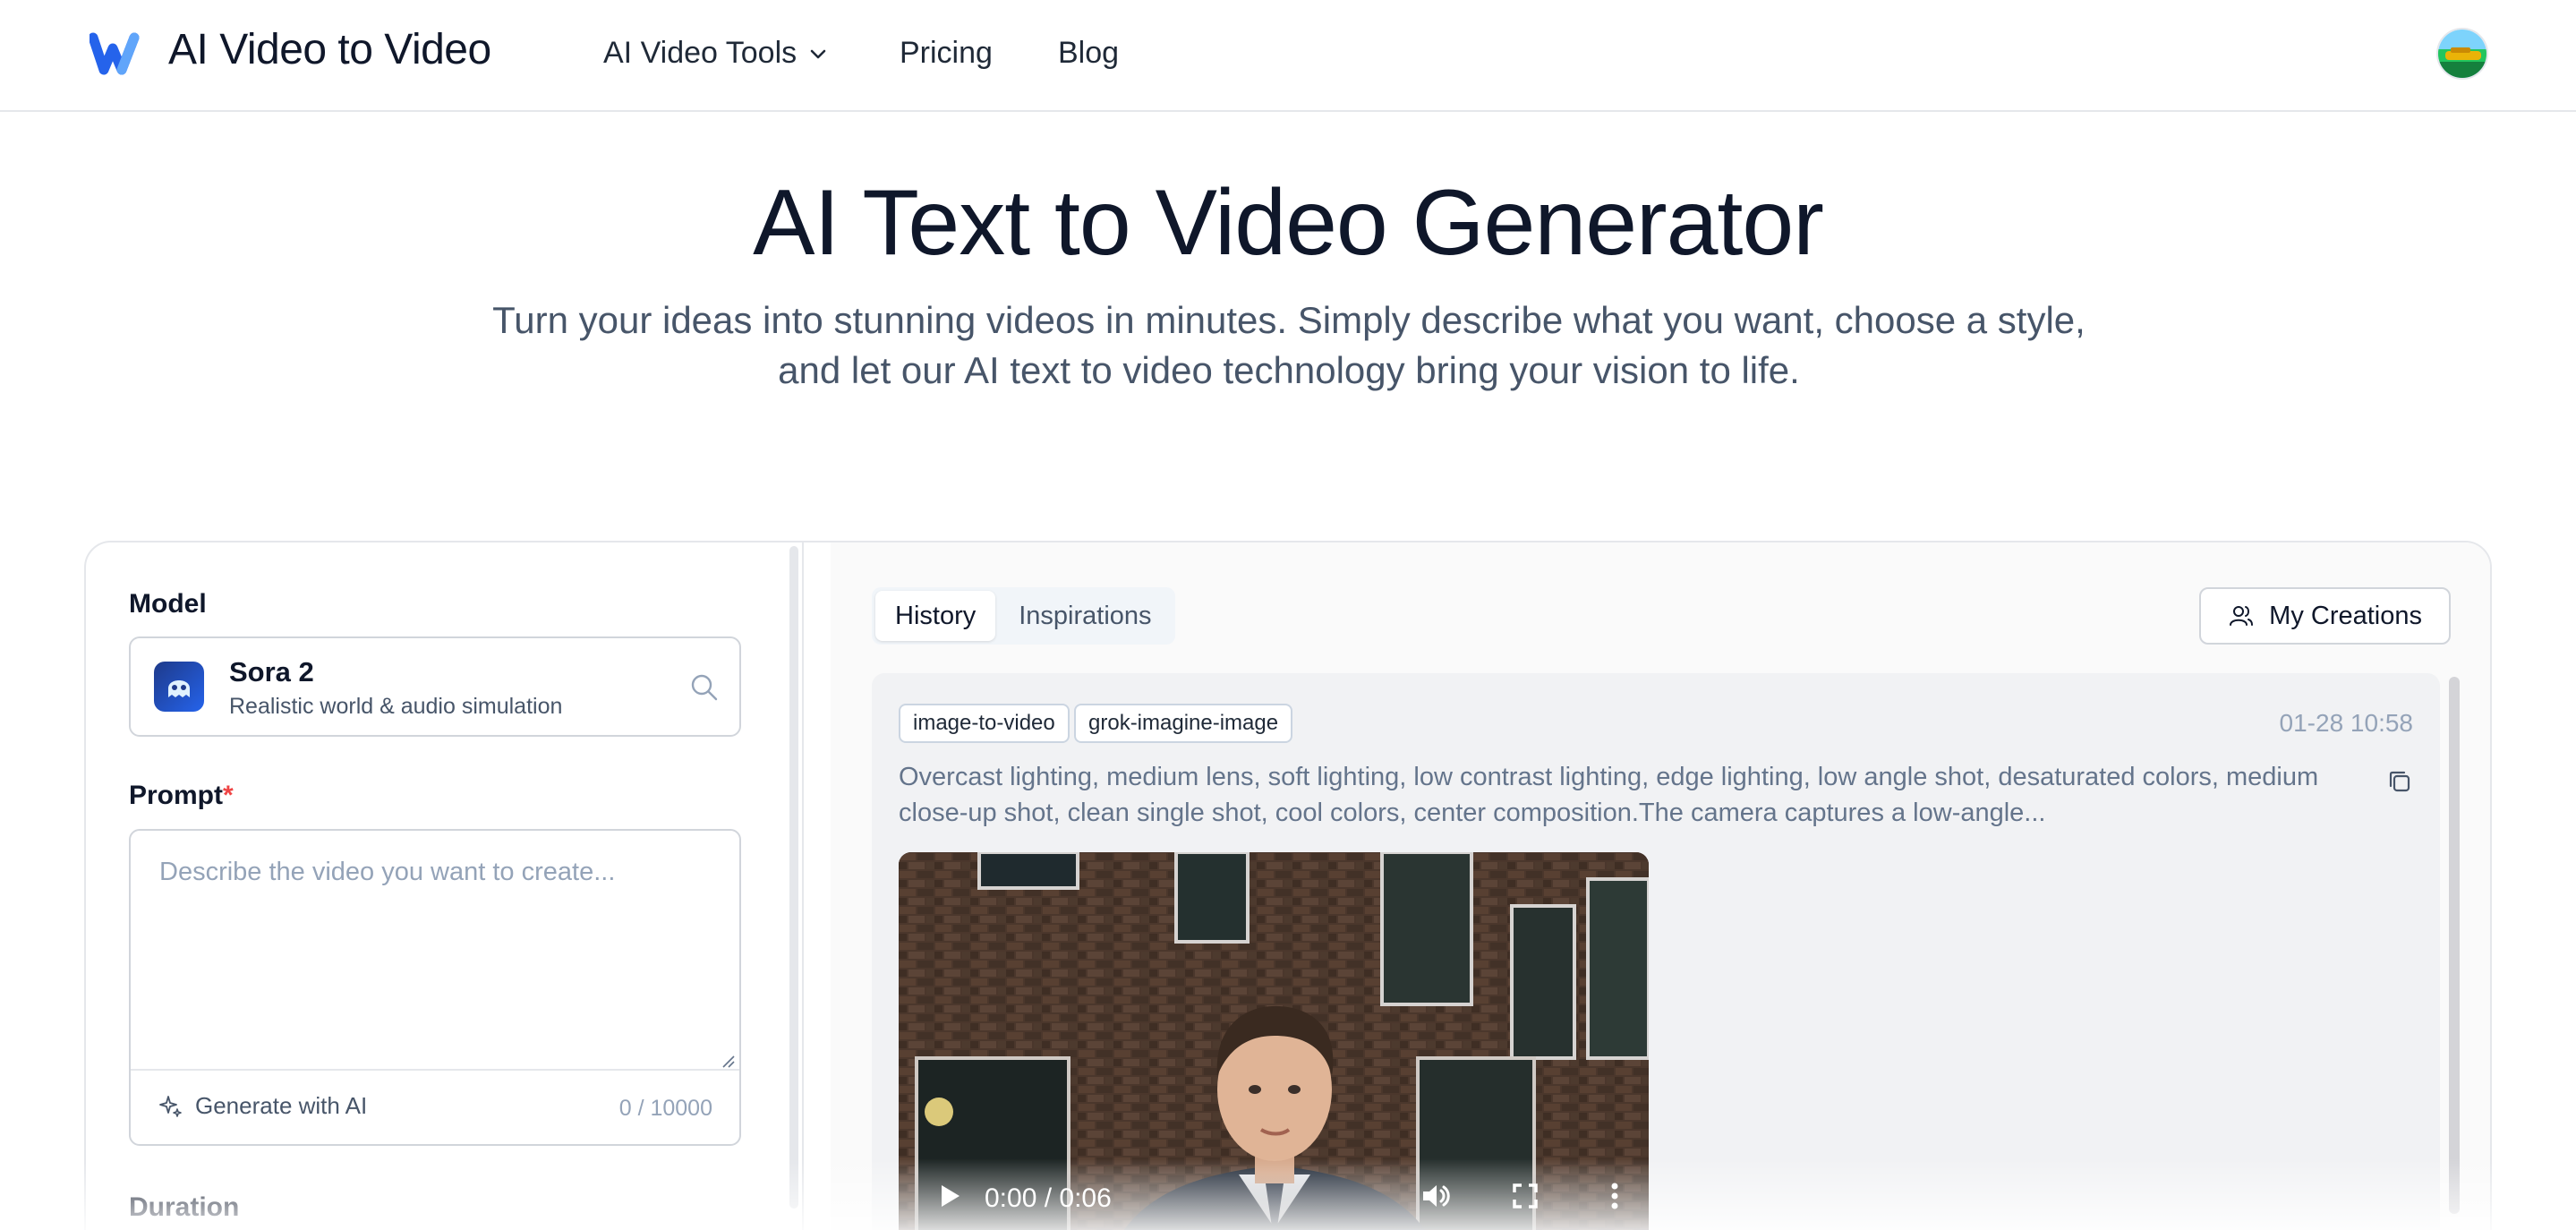  Describe the element at coordinates (1288, 223) in the screenshot. I see `page-title: AI Text to Video Generator` at that location.